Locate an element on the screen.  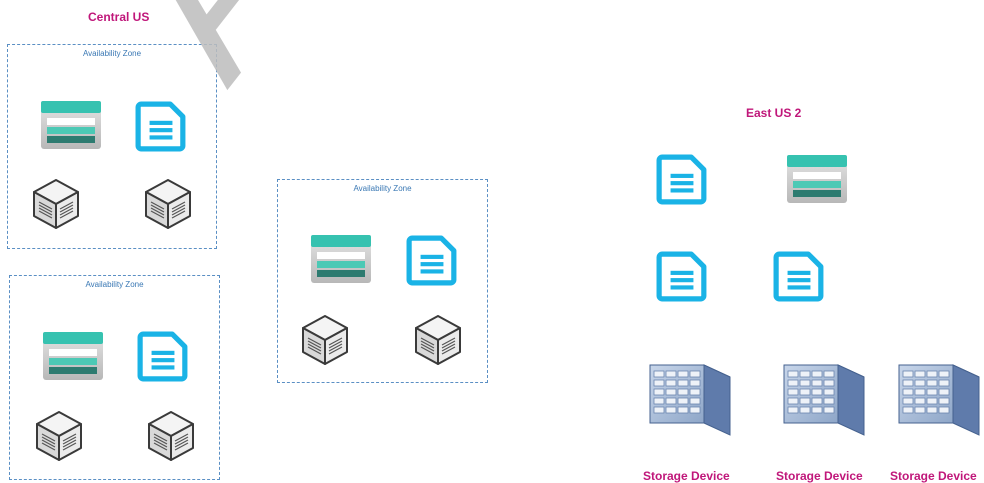
region-title-central-us: Central US is located at coordinates (119, 17).